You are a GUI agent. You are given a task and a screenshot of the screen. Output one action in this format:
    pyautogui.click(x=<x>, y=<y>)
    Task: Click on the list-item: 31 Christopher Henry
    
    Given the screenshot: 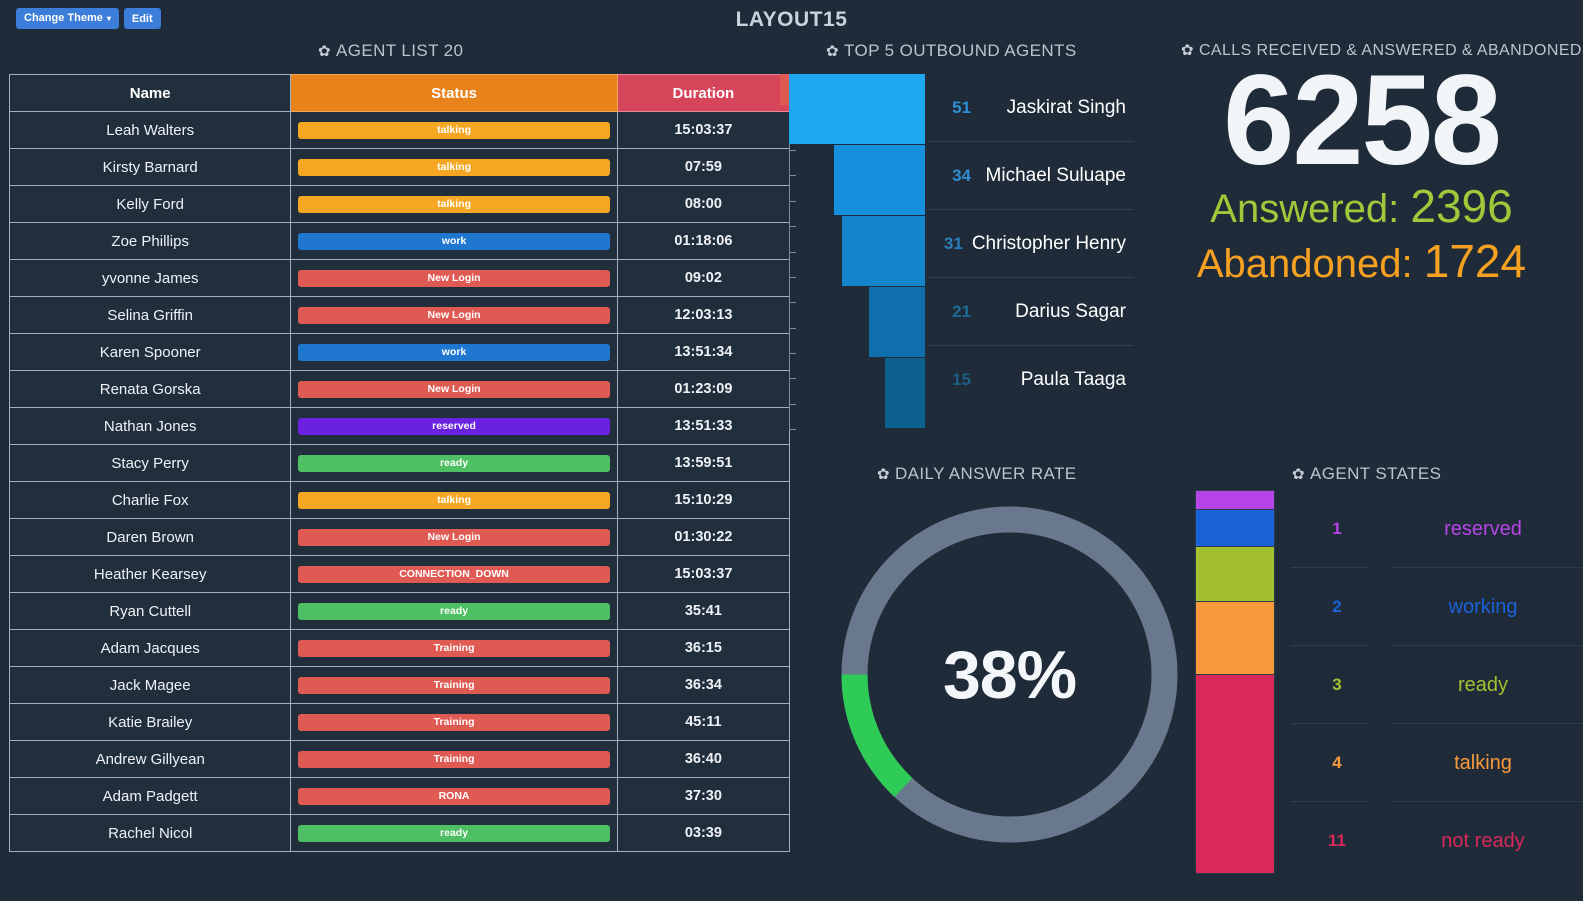 What is the action you would take?
    pyautogui.click(x=1031, y=244)
    